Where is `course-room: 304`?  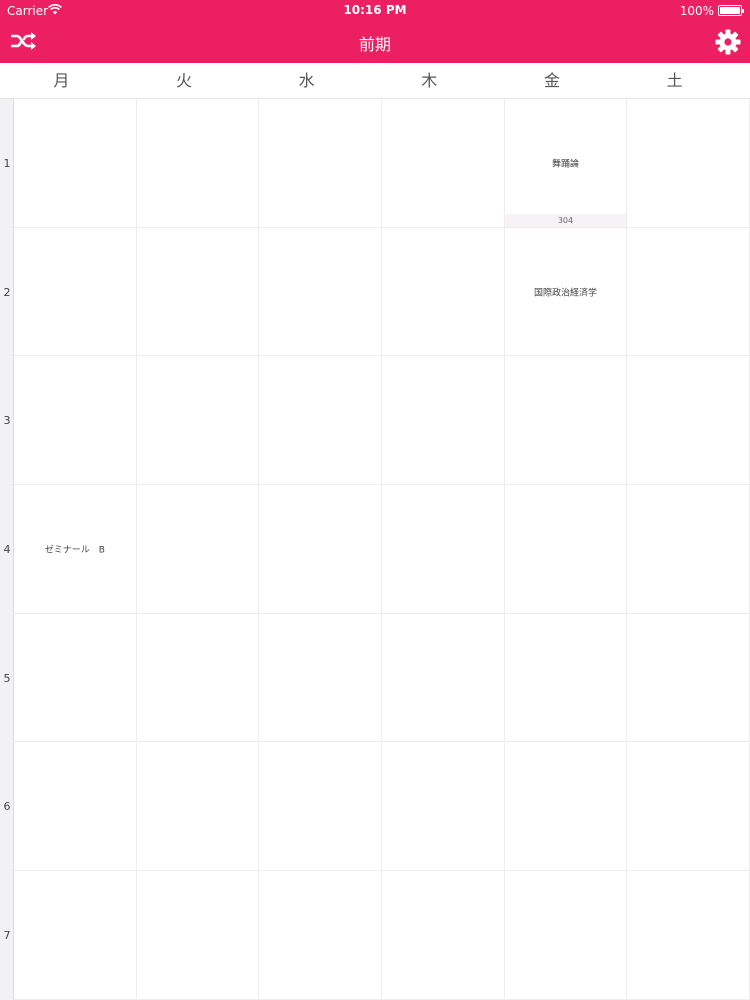
course-room: 304 is located at coordinates (565, 220).